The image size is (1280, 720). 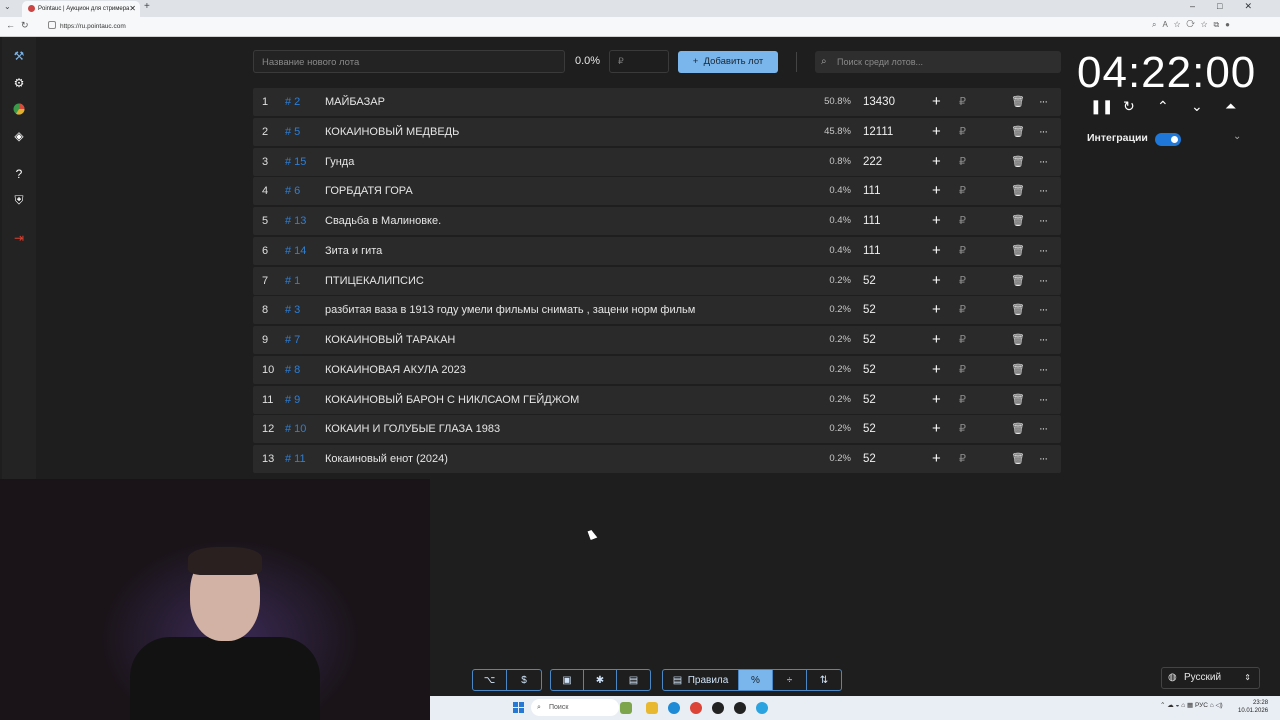 What do you see at coordinates (790, 680) in the screenshot?
I see `divide-icon: ÷` at bounding box center [790, 680].